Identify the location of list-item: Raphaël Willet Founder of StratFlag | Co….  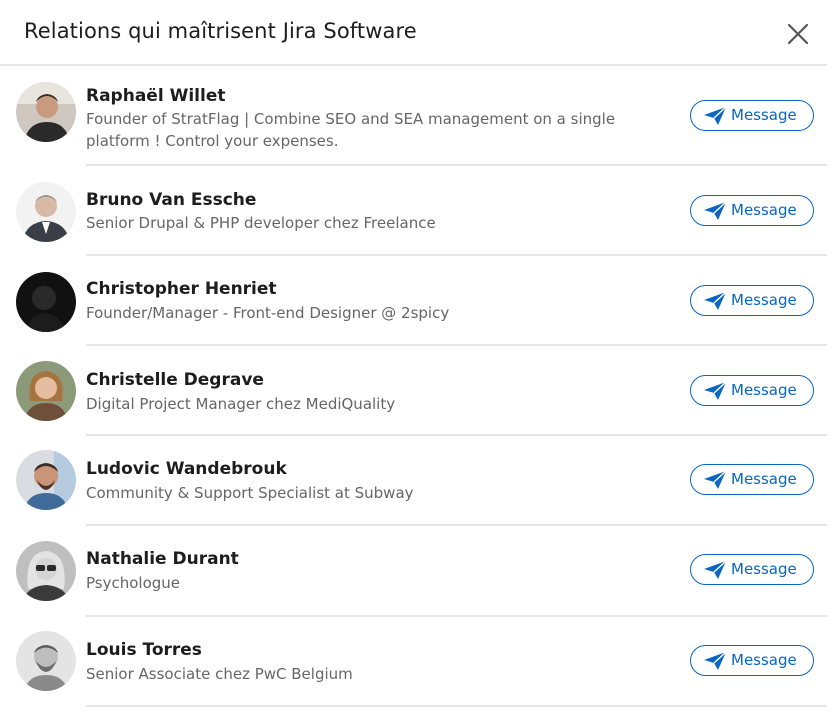
(413, 116).